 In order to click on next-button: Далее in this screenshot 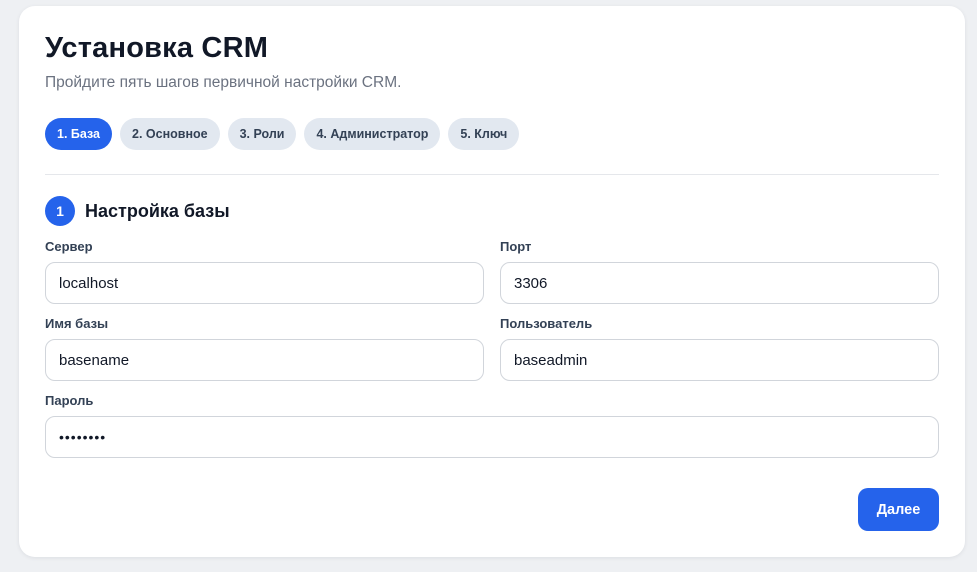, I will do `click(898, 509)`.